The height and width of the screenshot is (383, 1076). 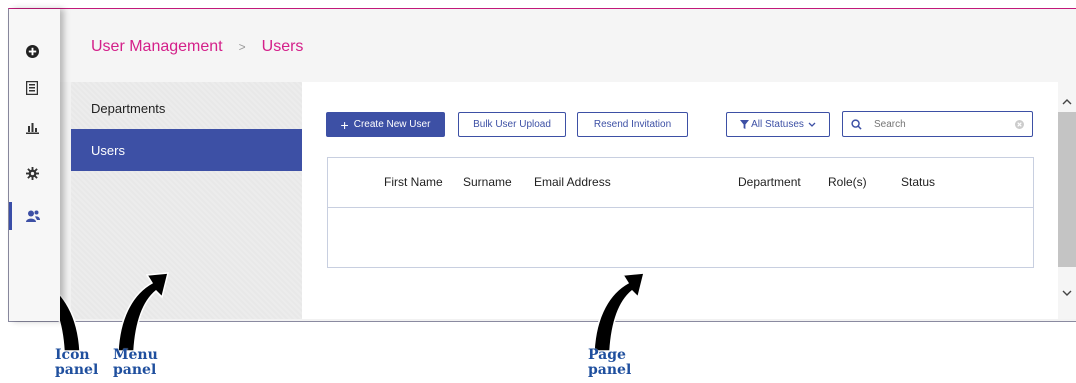 I want to click on page-panel-annotation: Page panel, so click(x=609, y=363).